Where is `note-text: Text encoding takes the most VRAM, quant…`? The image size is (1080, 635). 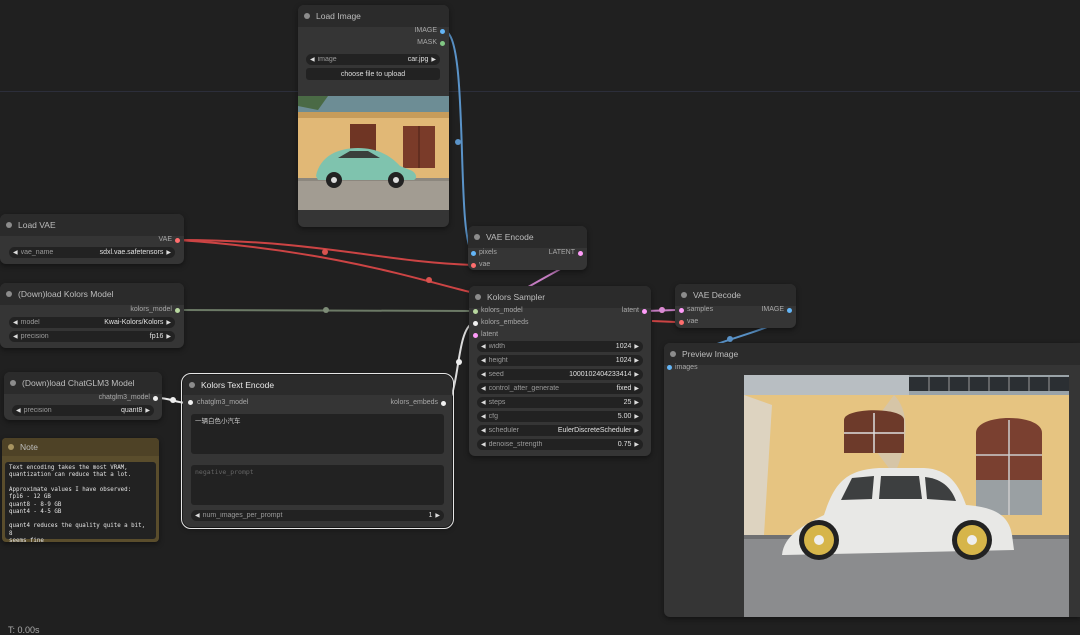
note-text: Text encoding takes the most VRAM, quant… is located at coordinates (80, 503).